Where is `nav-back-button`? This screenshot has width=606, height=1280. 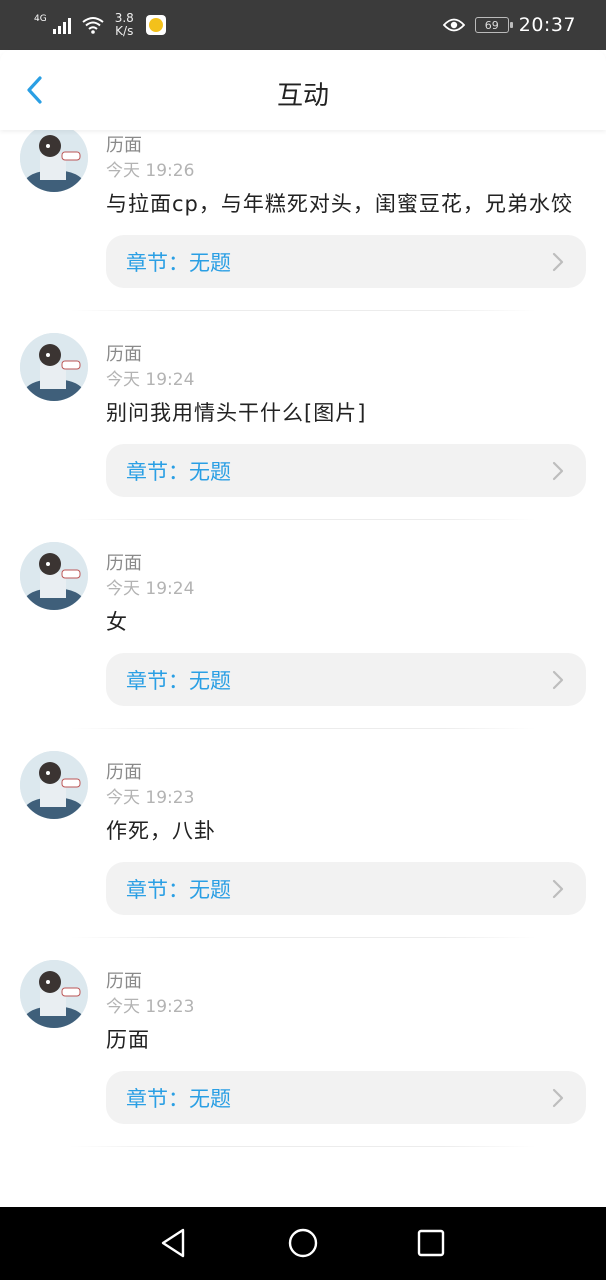 nav-back-button is located at coordinates (173, 1243).